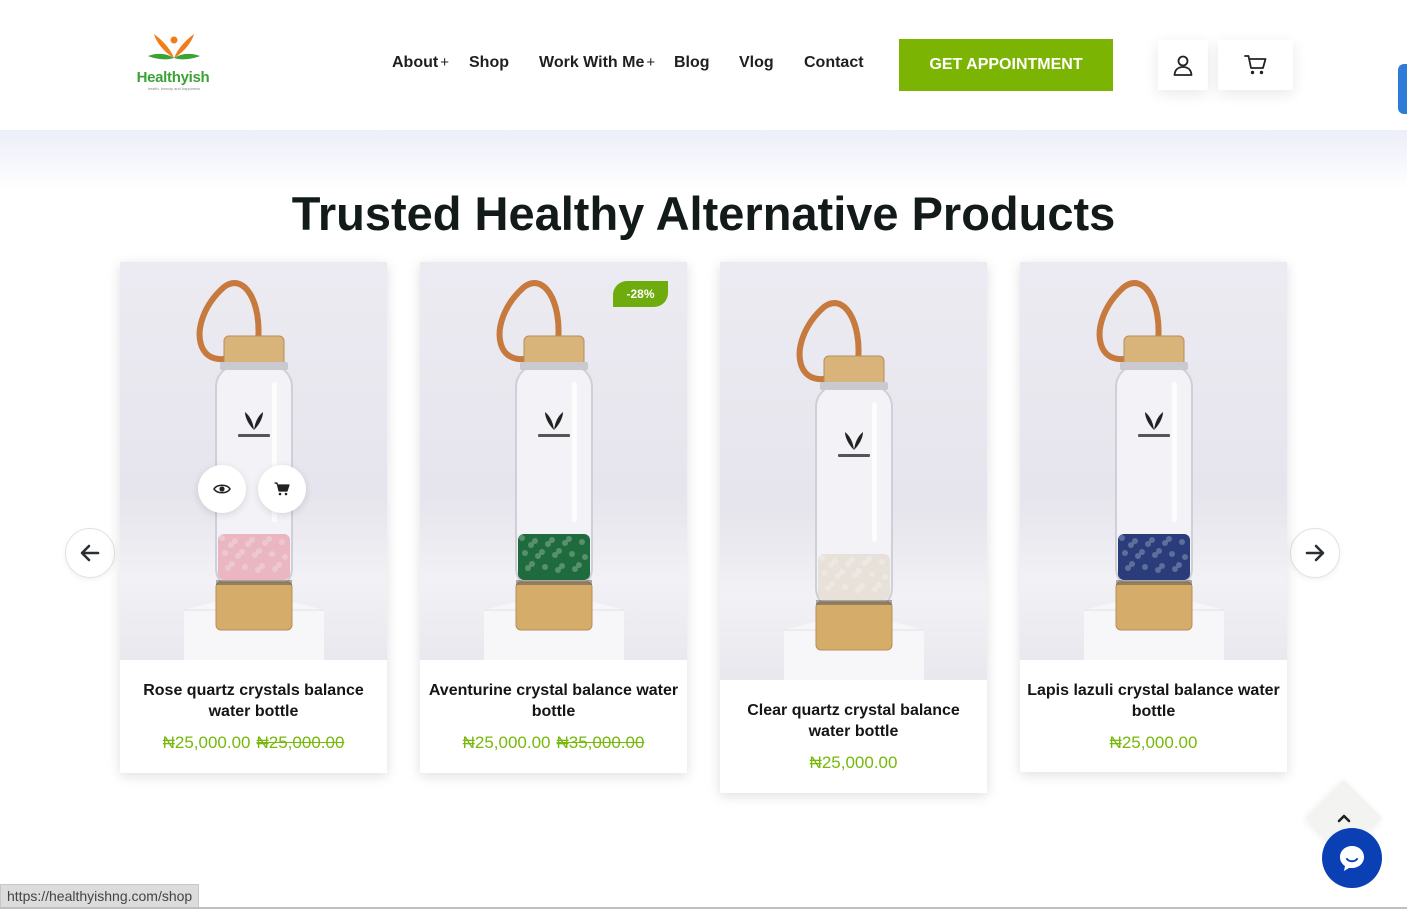  What do you see at coordinates (415, 62) in the screenshot?
I see `nav-item-label: About` at bounding box center [415, 62].